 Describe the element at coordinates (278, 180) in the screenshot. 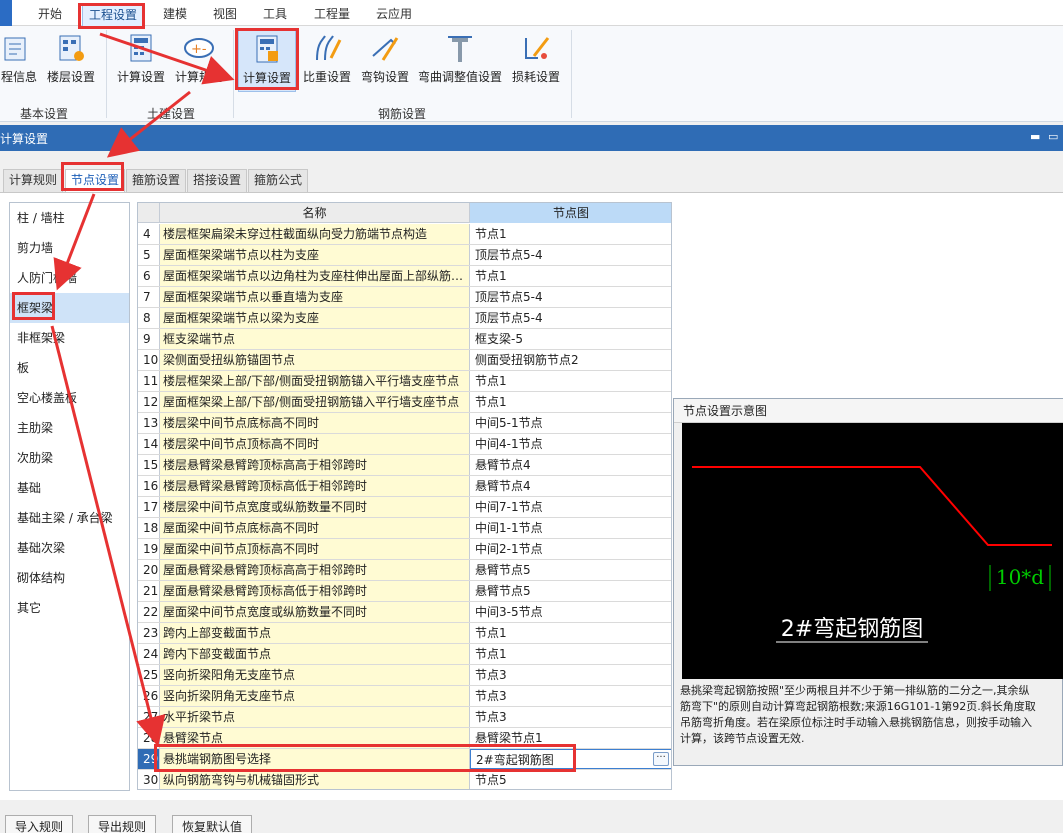

I see `tab-stirrup-formula: 箍筋公式` at that location.